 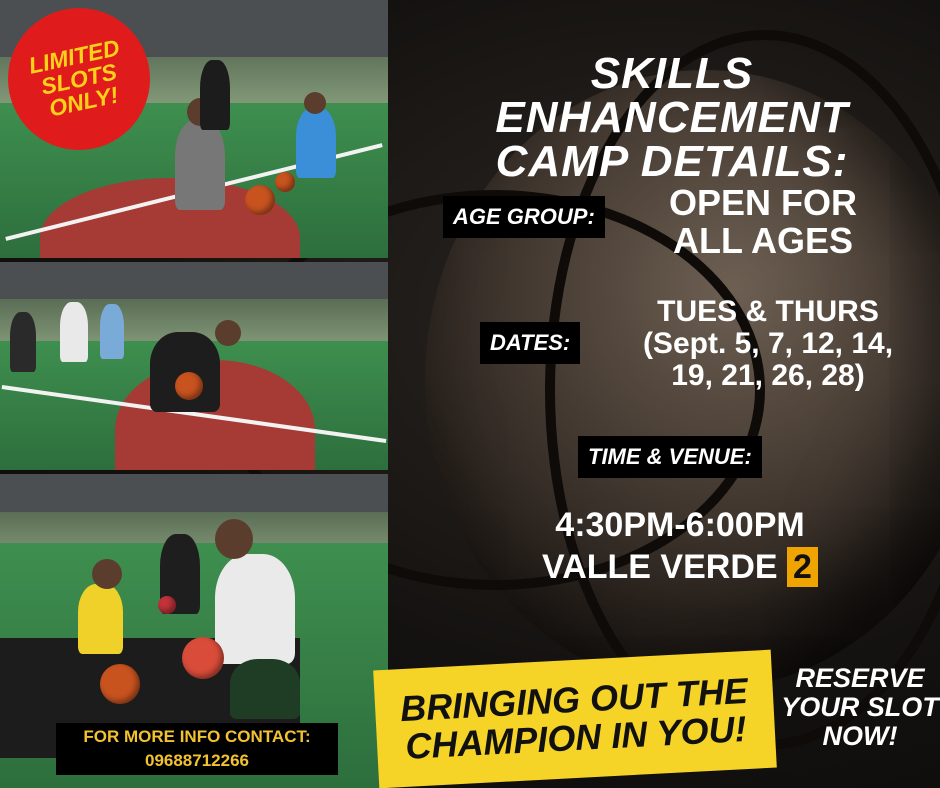 I want to click on contact-info: FOR MORE INFO CONTACT: 09688712266, so click(x=197, y=749).